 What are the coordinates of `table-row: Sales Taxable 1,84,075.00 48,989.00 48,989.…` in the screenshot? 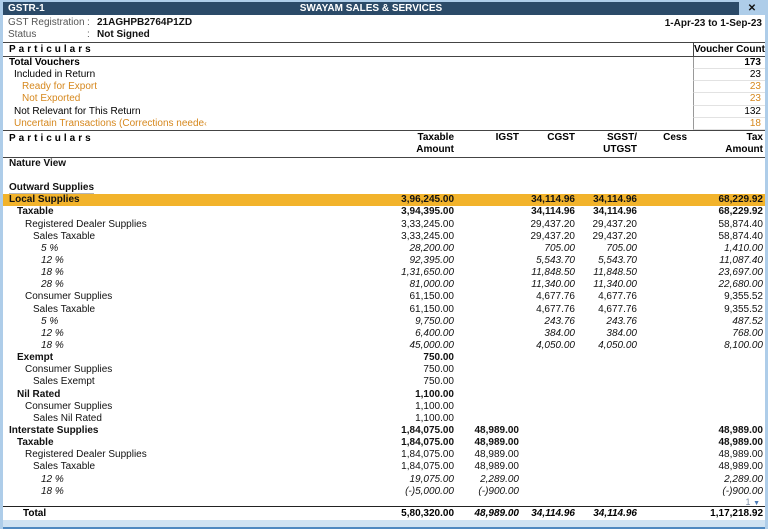 It's located at (384, 467).